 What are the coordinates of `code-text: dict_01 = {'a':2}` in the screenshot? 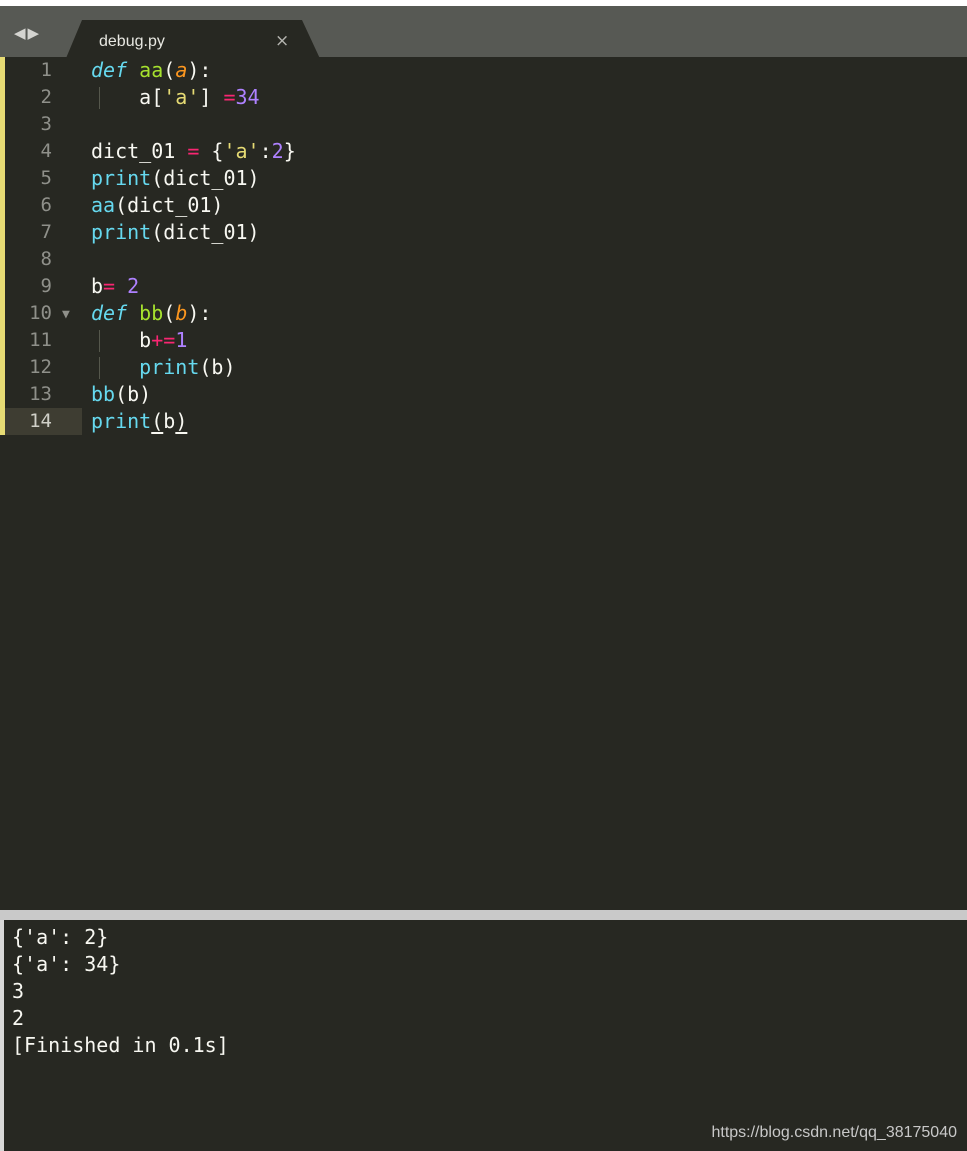 It's located at (193, 151).